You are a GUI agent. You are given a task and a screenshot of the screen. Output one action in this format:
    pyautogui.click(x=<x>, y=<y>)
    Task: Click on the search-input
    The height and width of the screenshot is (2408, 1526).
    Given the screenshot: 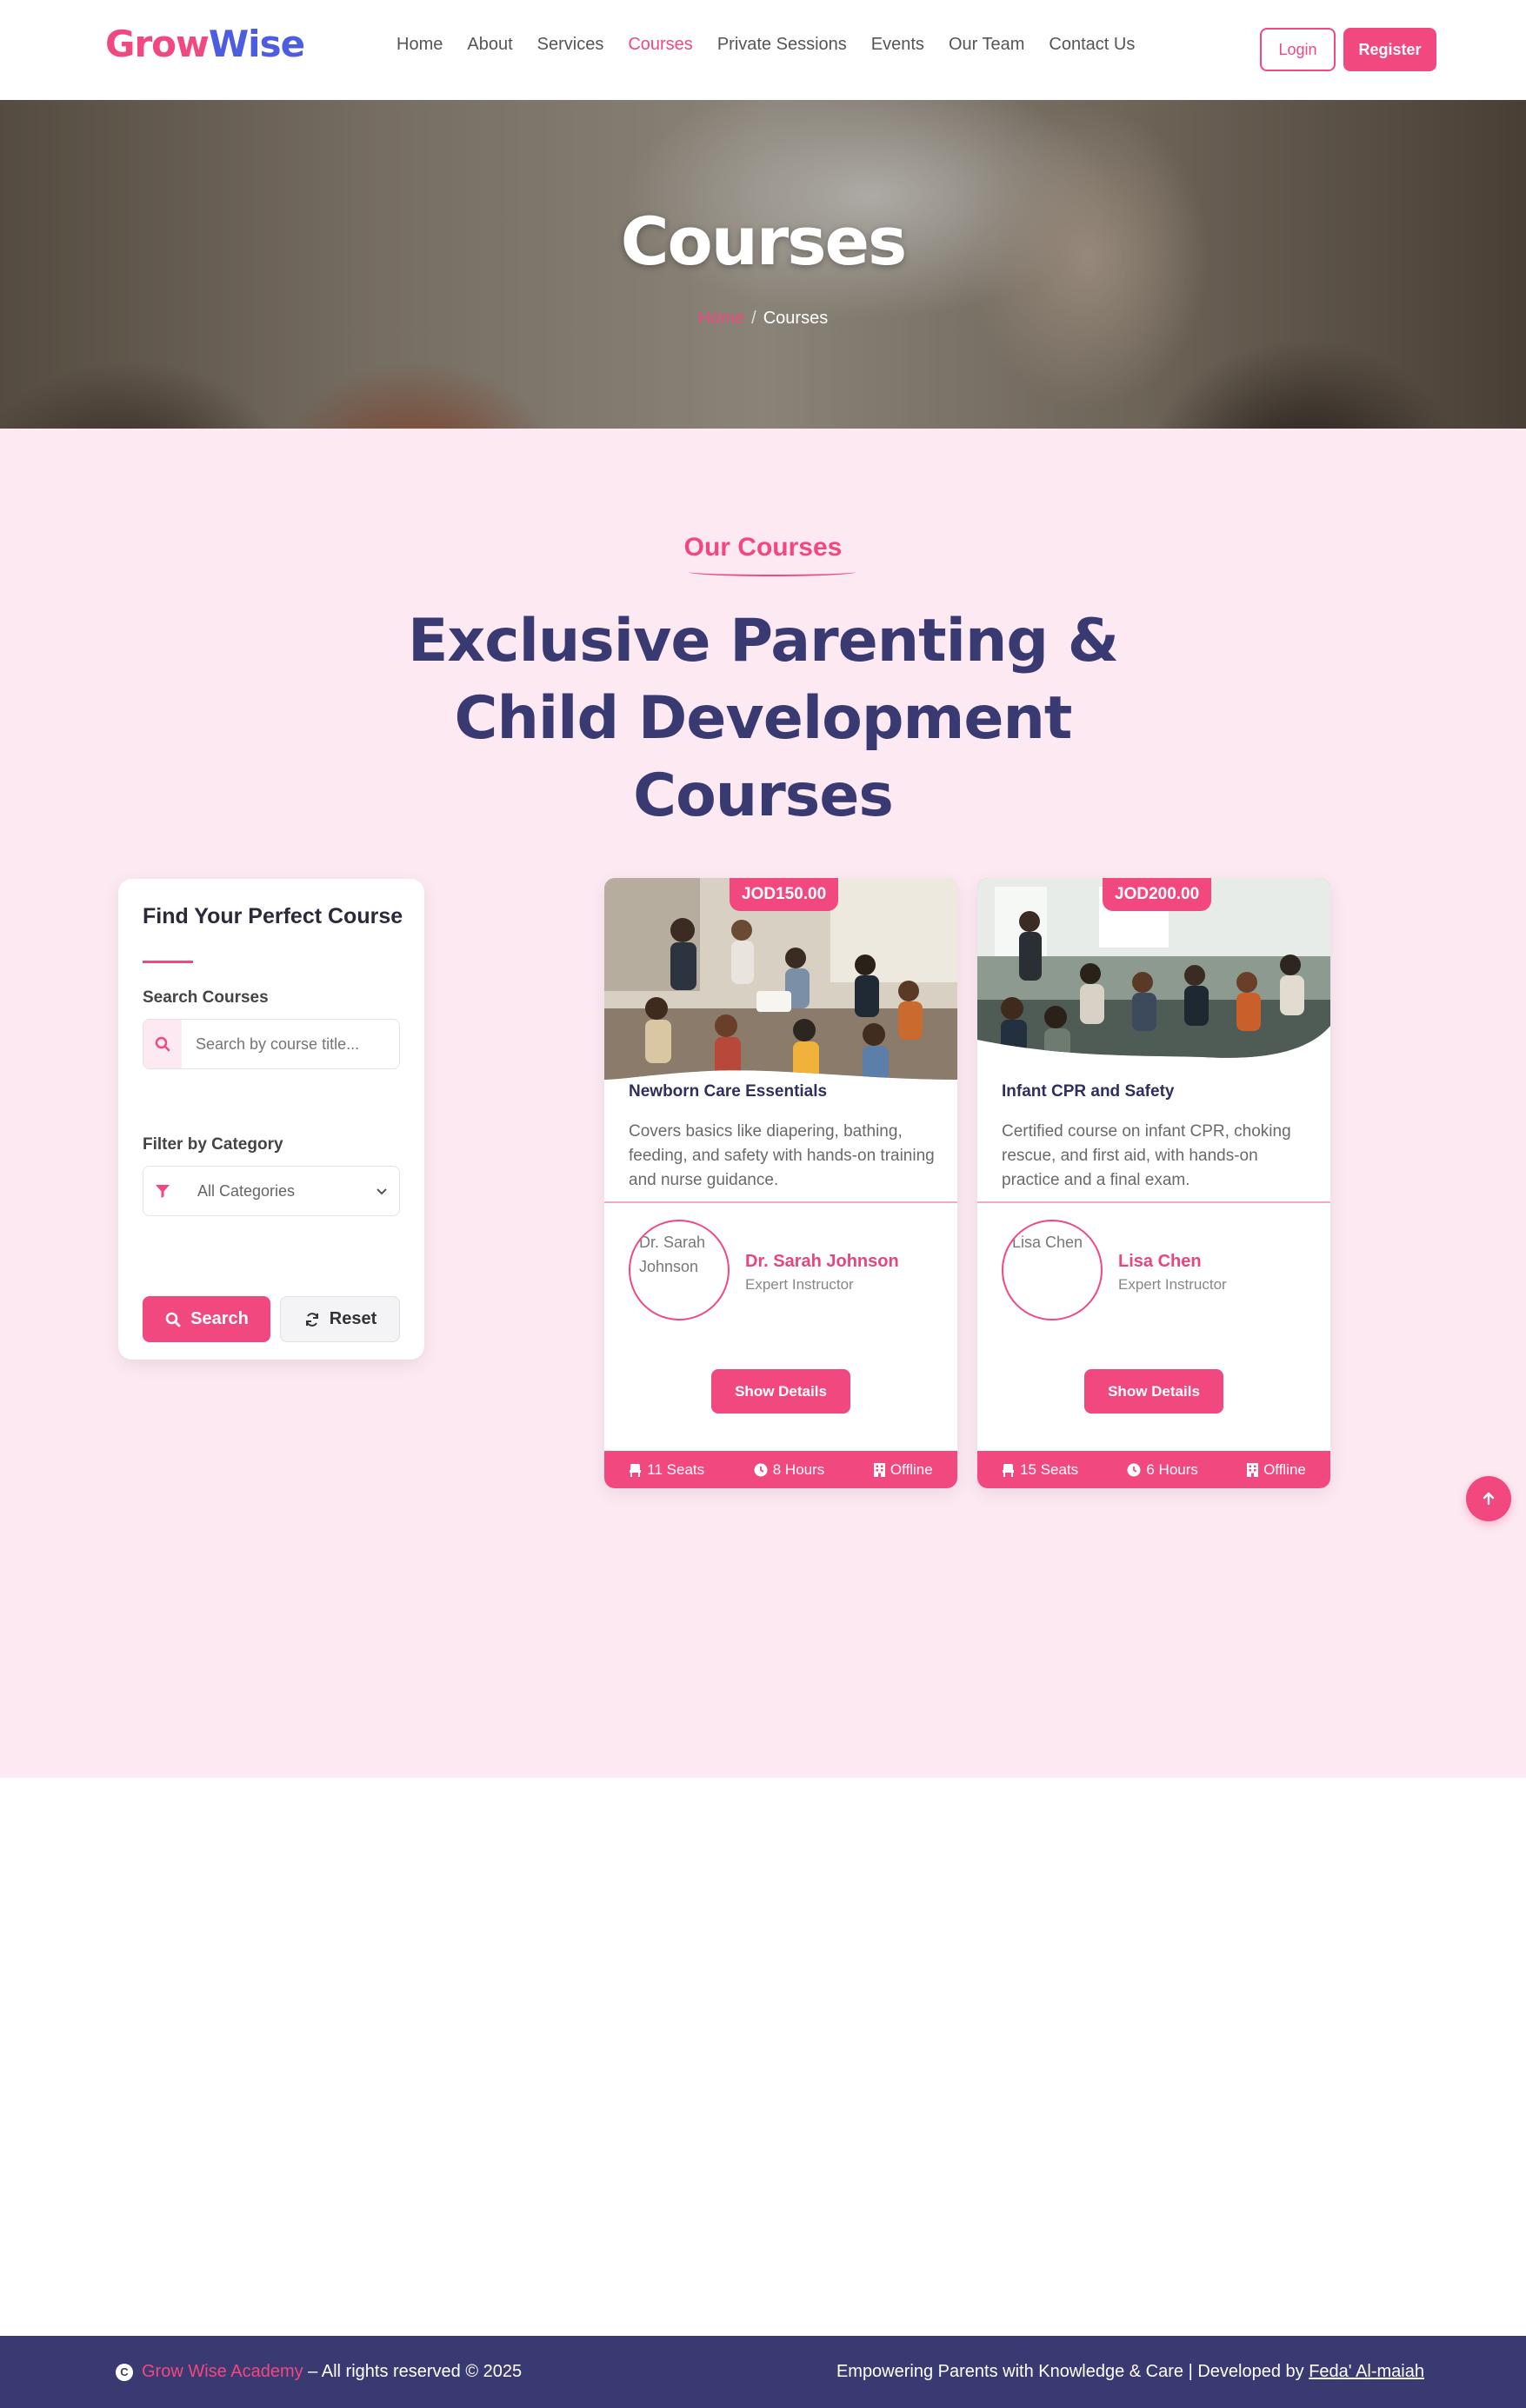 What is the action you would take?
    pyautogui.click(x=290, y=1044)
    